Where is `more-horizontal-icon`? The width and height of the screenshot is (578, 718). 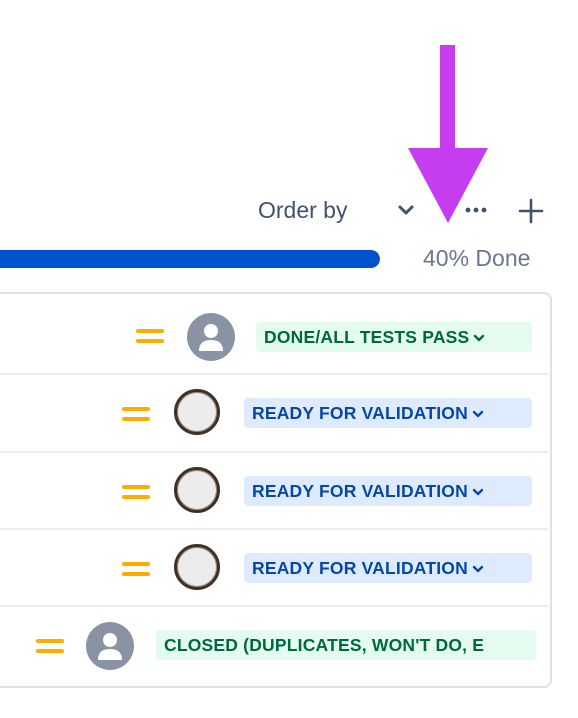 more-horizontal-icon is located at coordinates (476, 210).